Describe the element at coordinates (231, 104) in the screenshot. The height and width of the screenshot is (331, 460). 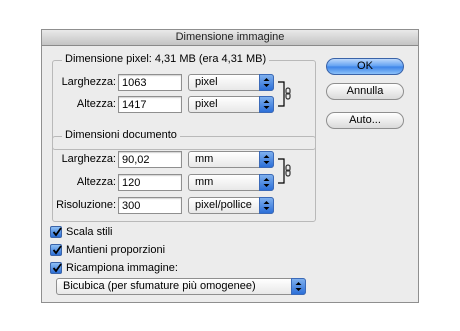
I see `pixel-height-unit-select: pixel` at that location.